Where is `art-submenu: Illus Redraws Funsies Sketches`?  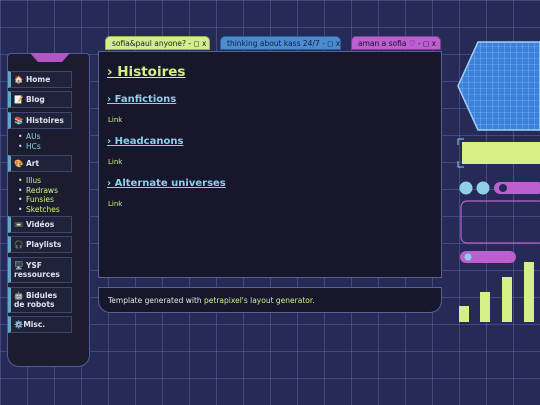
art-submenu: Illus Redraws Funsies Sketches is located at coordinates (39, 195).